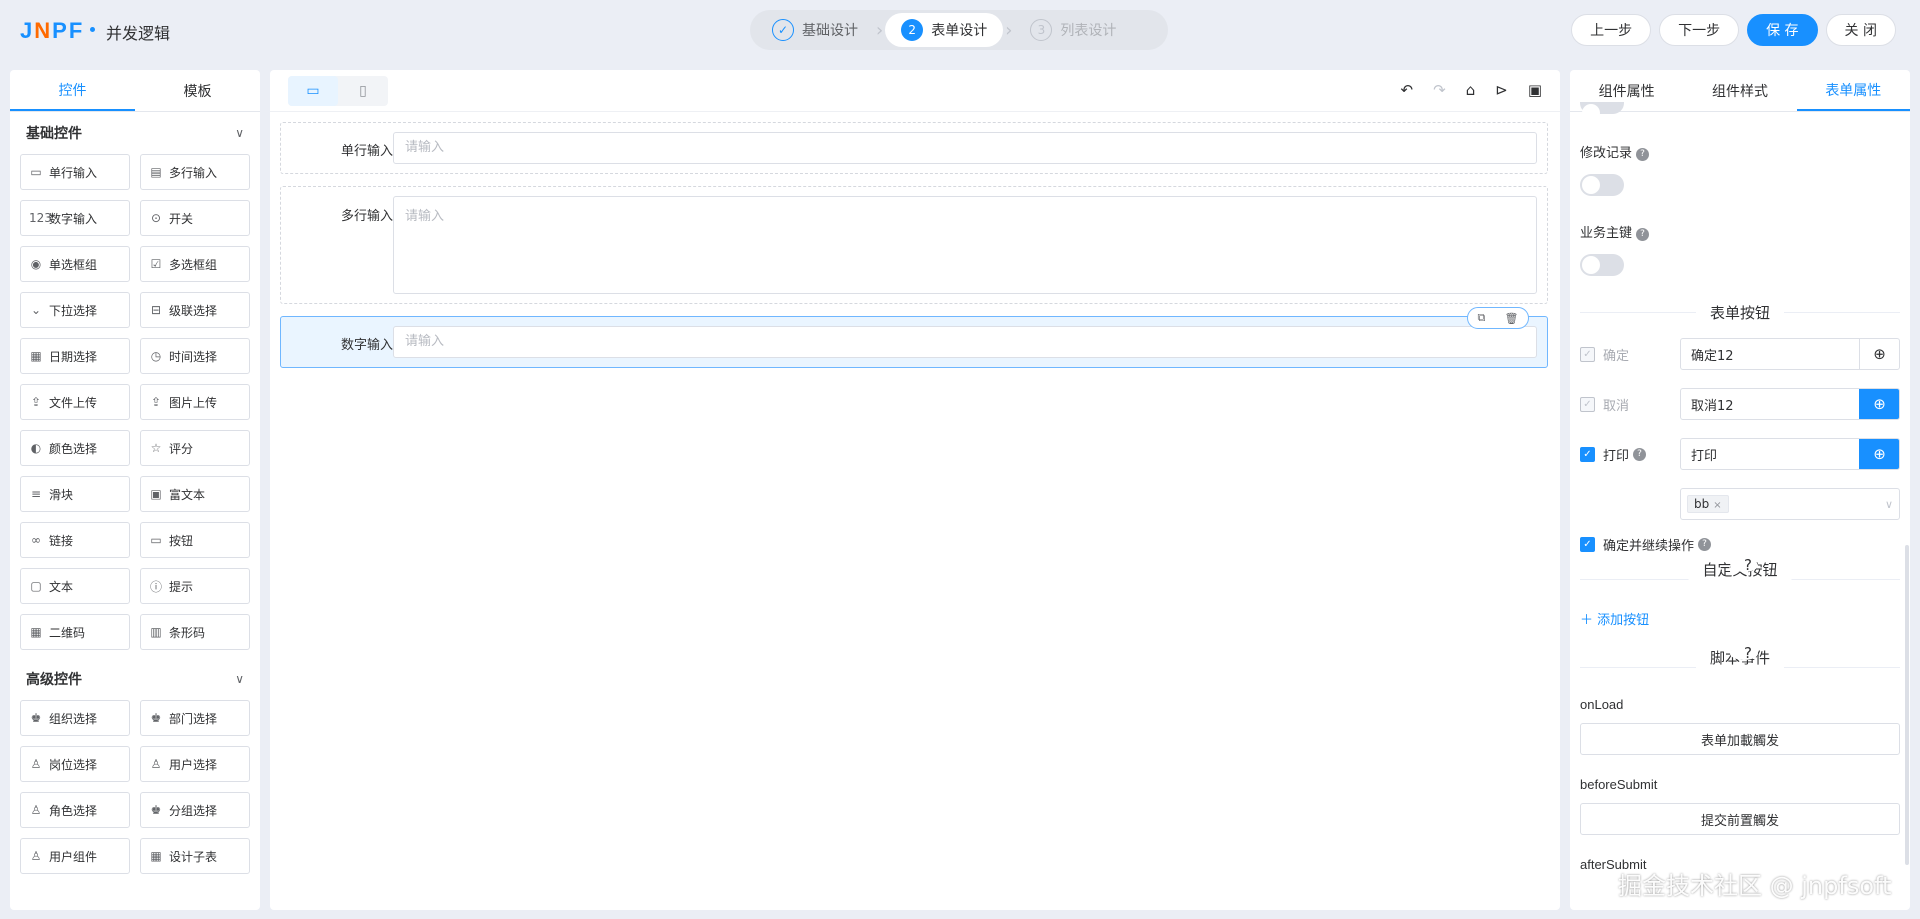 The width and height of the screenshot is (1920, 919). I want to click on delete-icon: 🗑, so click(1511, 318).